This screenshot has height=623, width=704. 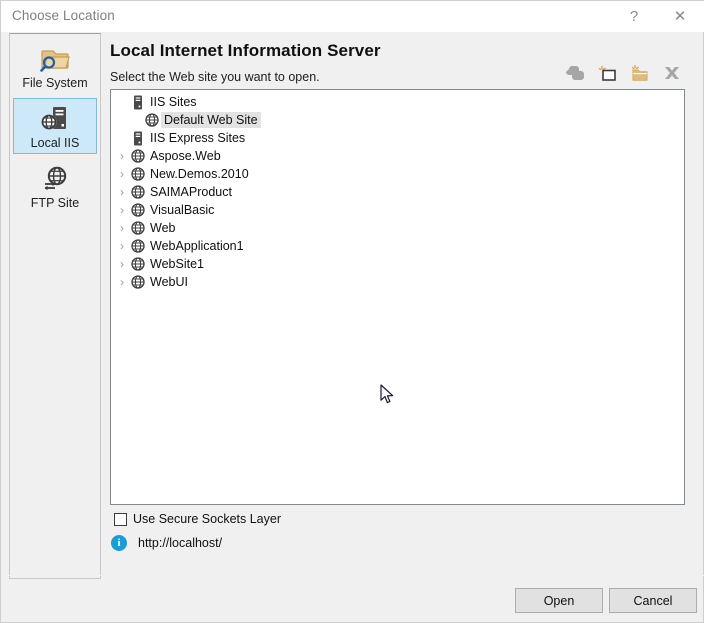 I want to click on use-ssl-checkbox-row: Use Secure Sockets Layer, so click(x=197, y=519).